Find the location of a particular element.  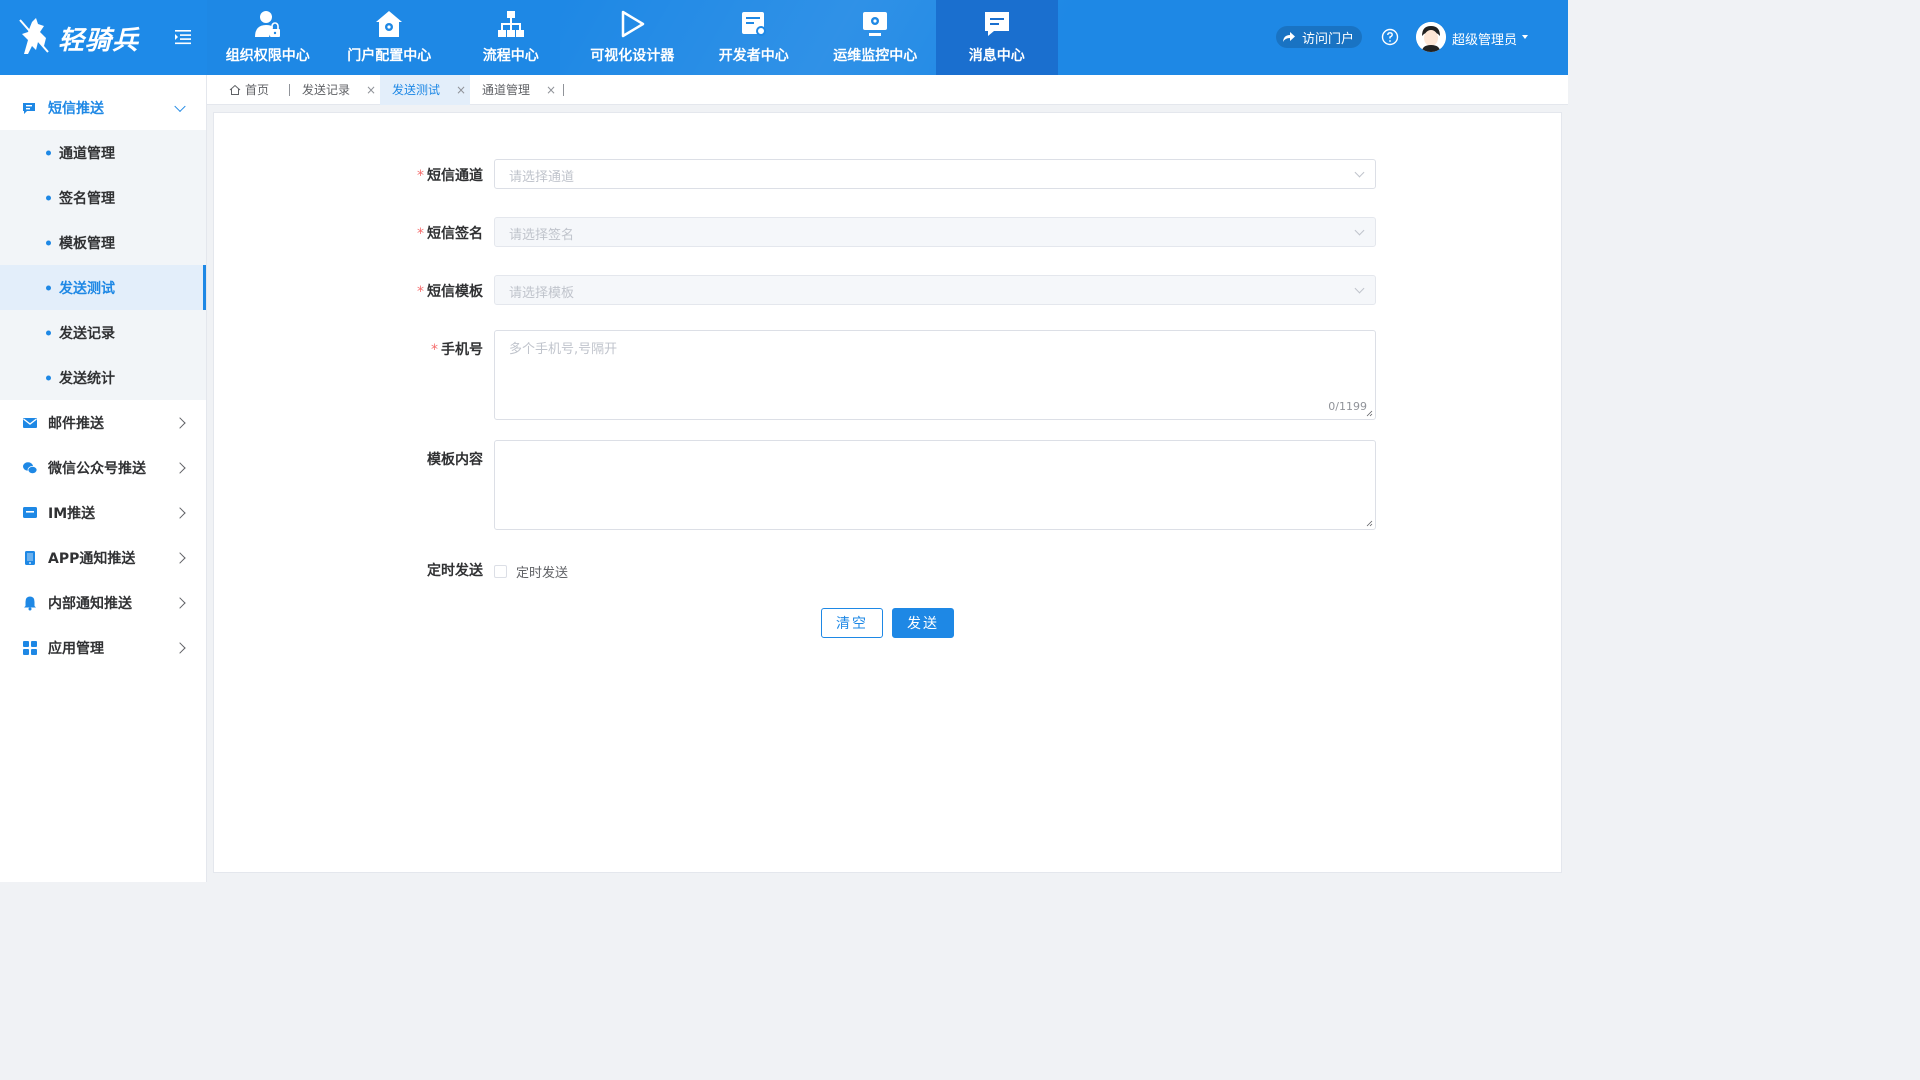

sidebar-item-send-test: 发送测试 is located at coordinates (103, 287).